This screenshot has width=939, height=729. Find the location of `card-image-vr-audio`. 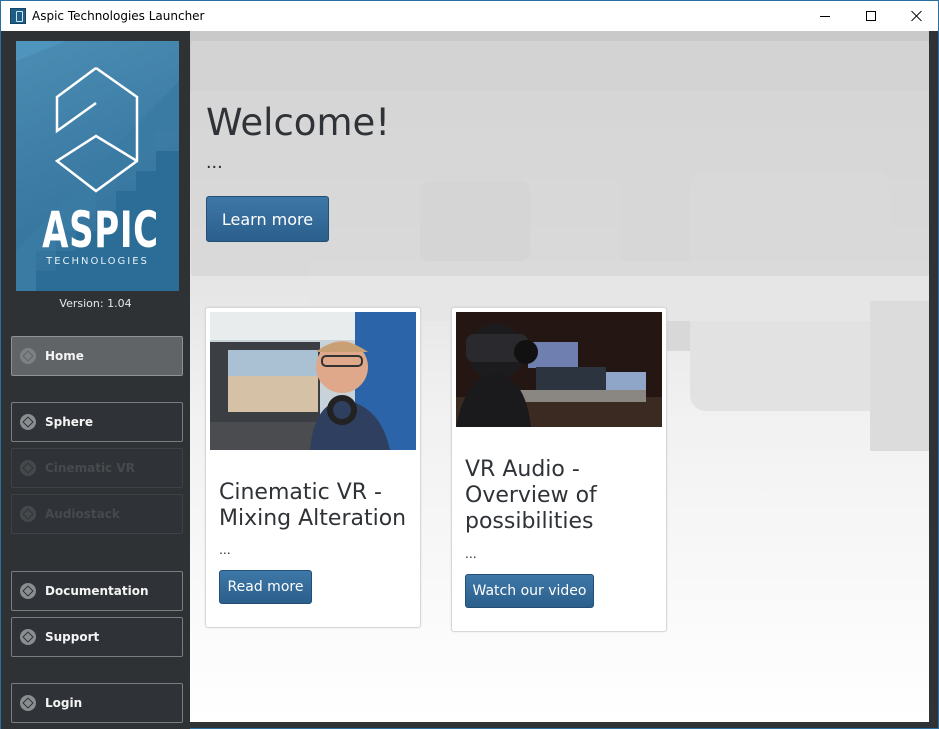

card-image-vr-audio is located at coordinates (559, 369).